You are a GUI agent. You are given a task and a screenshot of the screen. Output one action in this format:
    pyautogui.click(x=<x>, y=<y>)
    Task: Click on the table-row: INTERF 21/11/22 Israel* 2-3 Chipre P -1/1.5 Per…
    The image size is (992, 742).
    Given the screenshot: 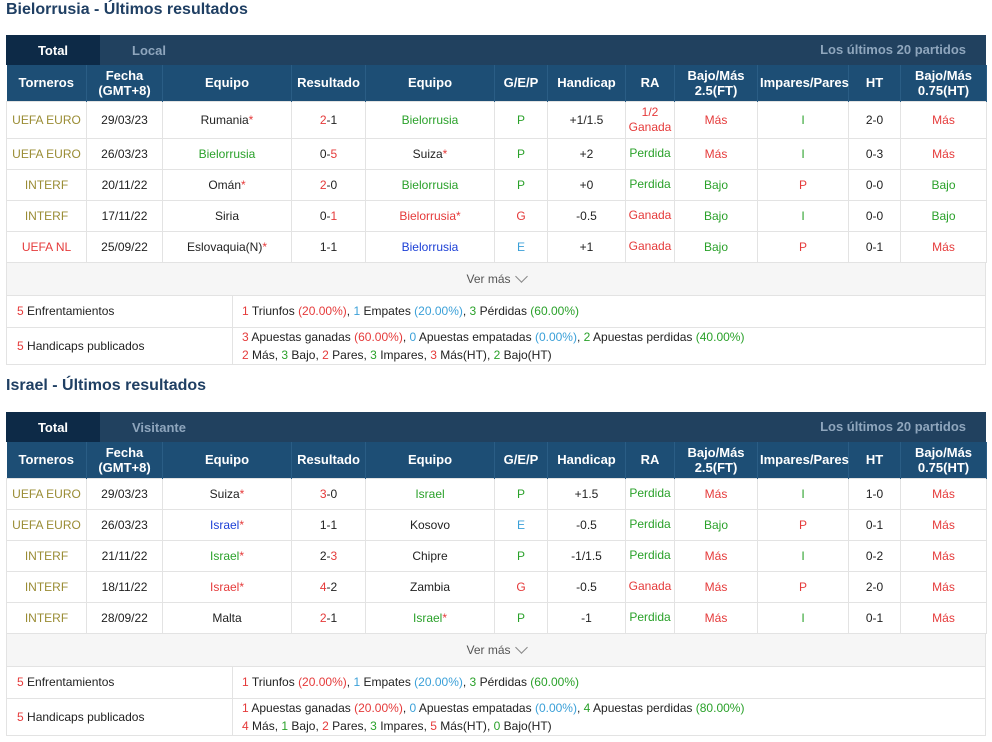 What is the action you would take?
    pyautogui.click(x=496, y=555)
    